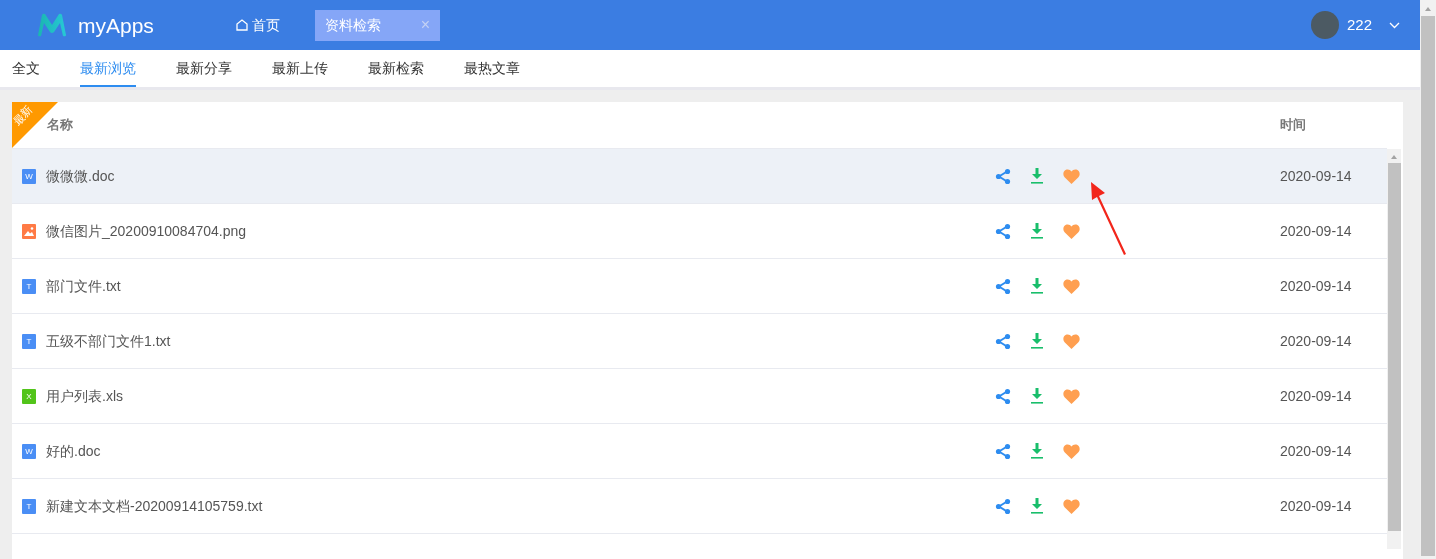 This screenshot has height=559, width=1436. Describe the element at coordinates (204, 68) in the screenshot. I see `category-tab: 最新分享` at that location.